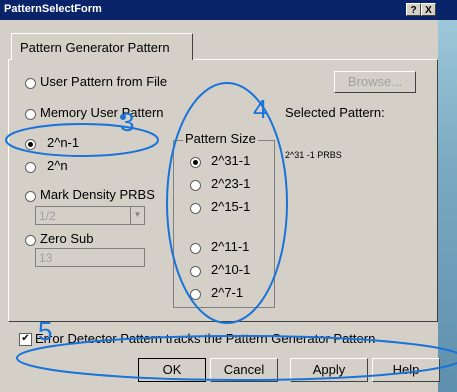  Describe the element at coordinates (230, 246) in the screenshot. I see `radio-label-size-2-11: 2^11-1` at that location.